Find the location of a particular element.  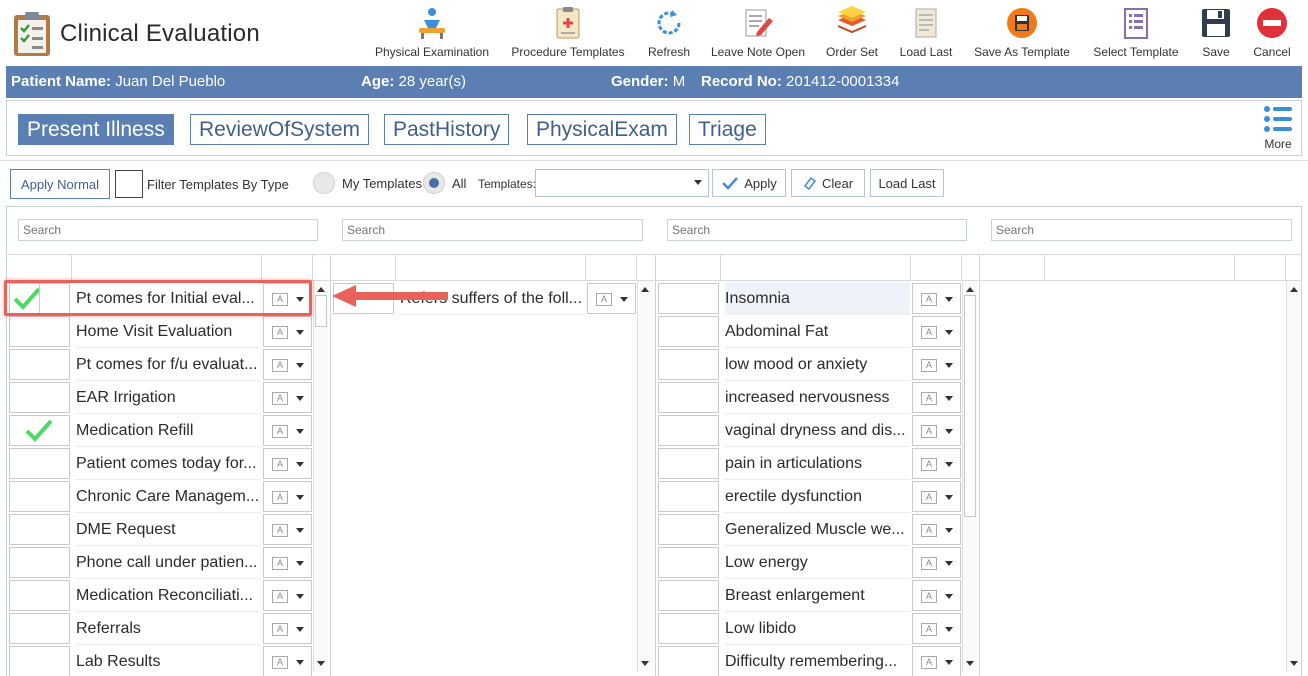

list-item: Abdominal Fat A is located at coordinates (808, 331).